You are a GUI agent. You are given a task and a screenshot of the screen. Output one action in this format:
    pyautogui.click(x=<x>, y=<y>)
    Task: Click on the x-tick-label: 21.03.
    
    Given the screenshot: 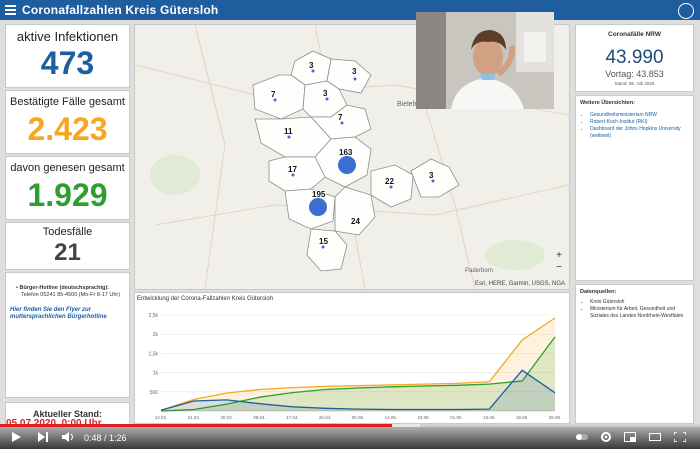 What is the action you would take?
    pyautogui.click(x=194, y=417)
    